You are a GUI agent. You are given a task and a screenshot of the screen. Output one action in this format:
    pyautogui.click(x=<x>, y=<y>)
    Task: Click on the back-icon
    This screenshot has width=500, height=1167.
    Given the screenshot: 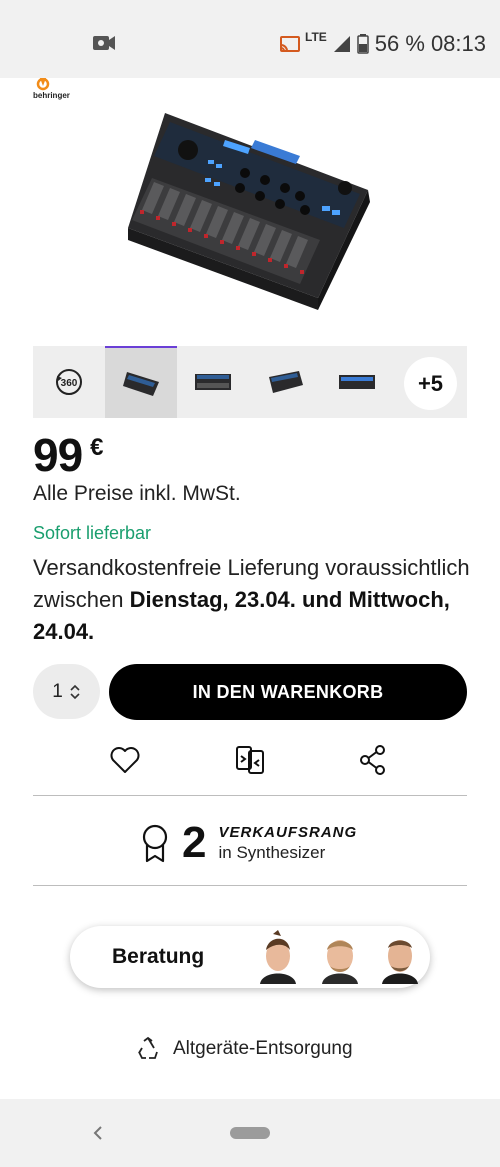 What is the action you would take?
    pyautogui.click(x=98, y=1133)
    